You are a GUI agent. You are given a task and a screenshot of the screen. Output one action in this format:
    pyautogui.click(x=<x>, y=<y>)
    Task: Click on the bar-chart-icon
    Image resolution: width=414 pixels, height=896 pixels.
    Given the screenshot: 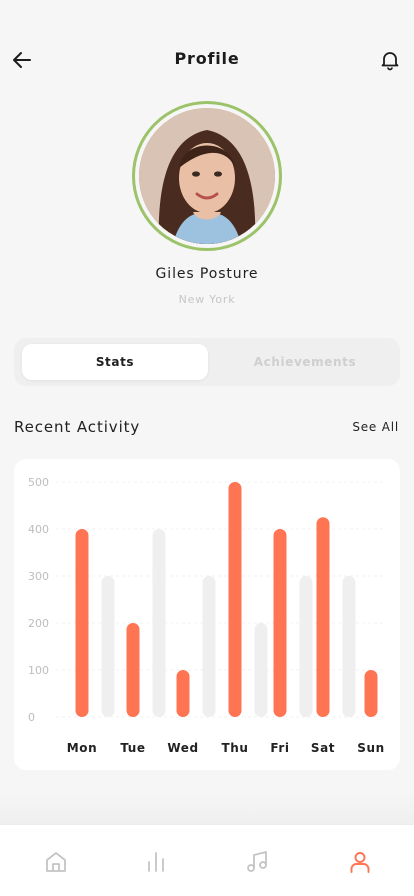 What is the action you would take?
    pyautogui.click(x=156, y=862)
    